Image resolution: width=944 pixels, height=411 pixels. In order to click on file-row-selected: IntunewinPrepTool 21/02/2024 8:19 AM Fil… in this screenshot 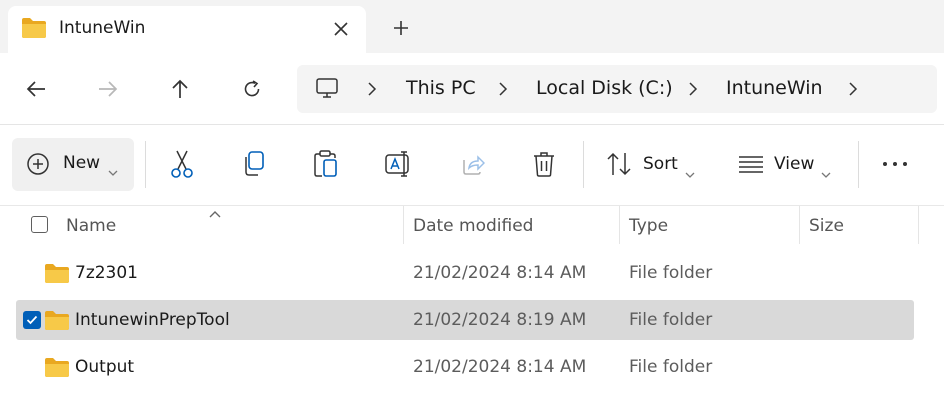, I will do `click(465, 320)`.